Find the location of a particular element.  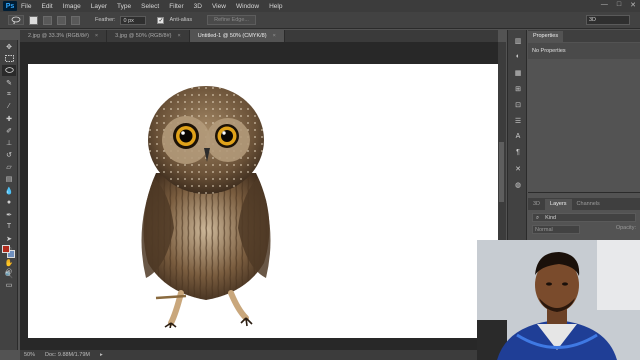

properties-header: Properties is located at coordinates (584, 36).